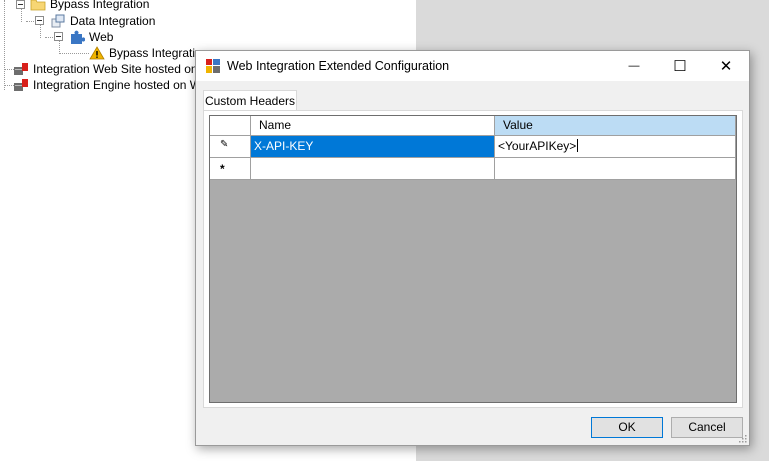  I want to click on tree-item-bypass-integration: Bypass Integration, so click(99, 6).